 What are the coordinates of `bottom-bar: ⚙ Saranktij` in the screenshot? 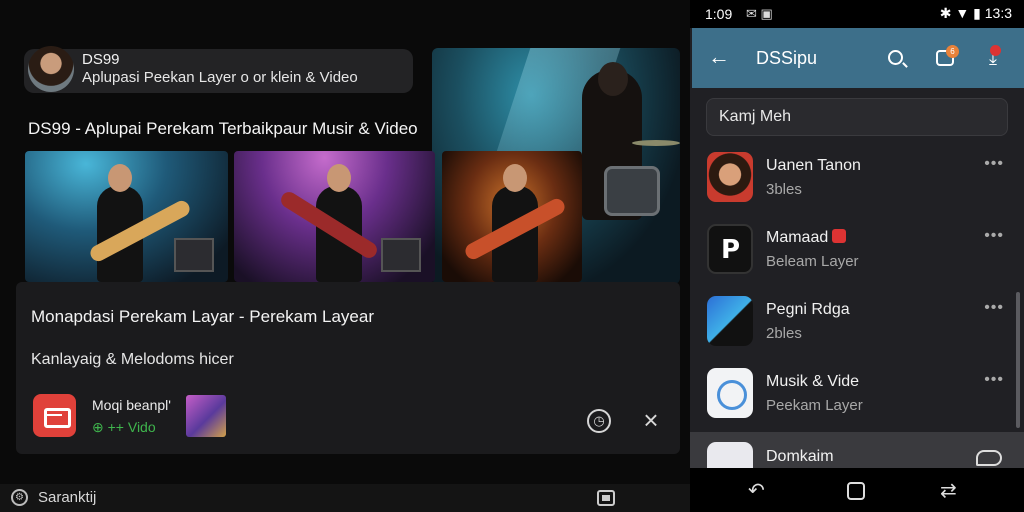 It's located at (345, 498).